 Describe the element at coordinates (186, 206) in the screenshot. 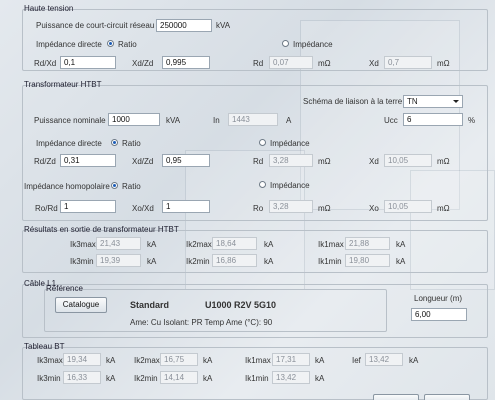

I see `tr-xoxd-input: 1` at that location.